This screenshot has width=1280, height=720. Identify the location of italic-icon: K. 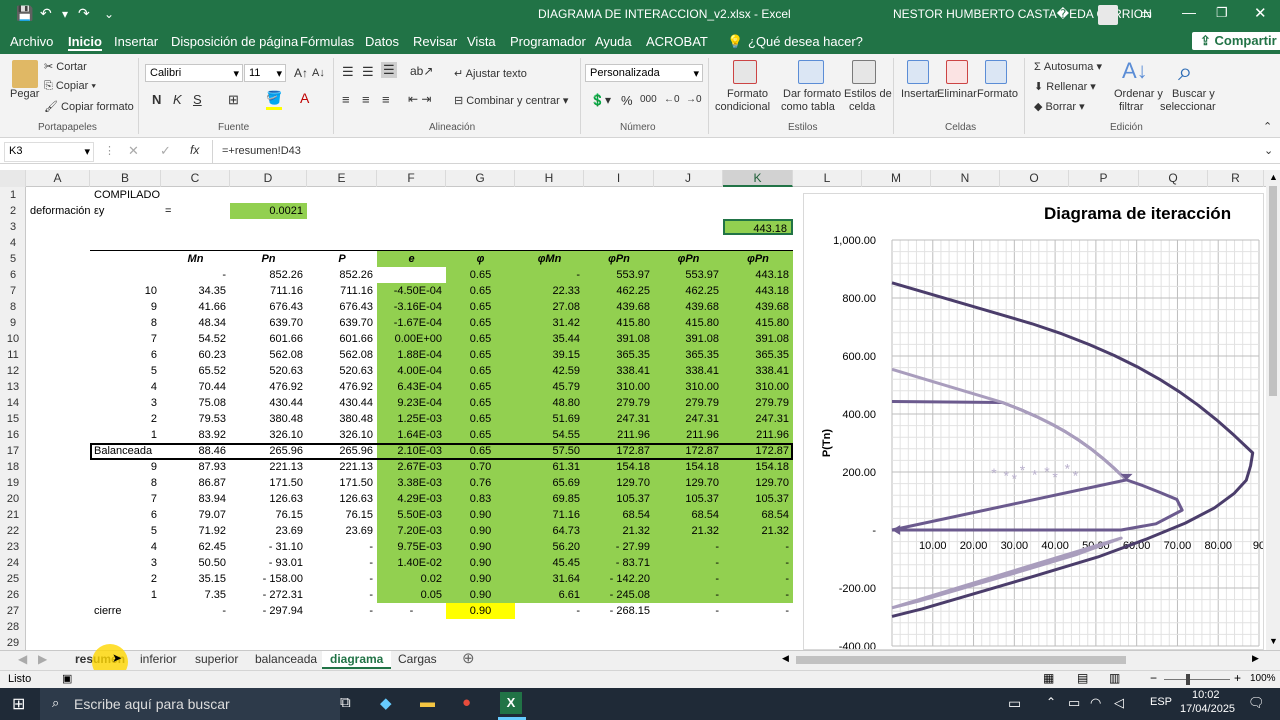
(177, 99).